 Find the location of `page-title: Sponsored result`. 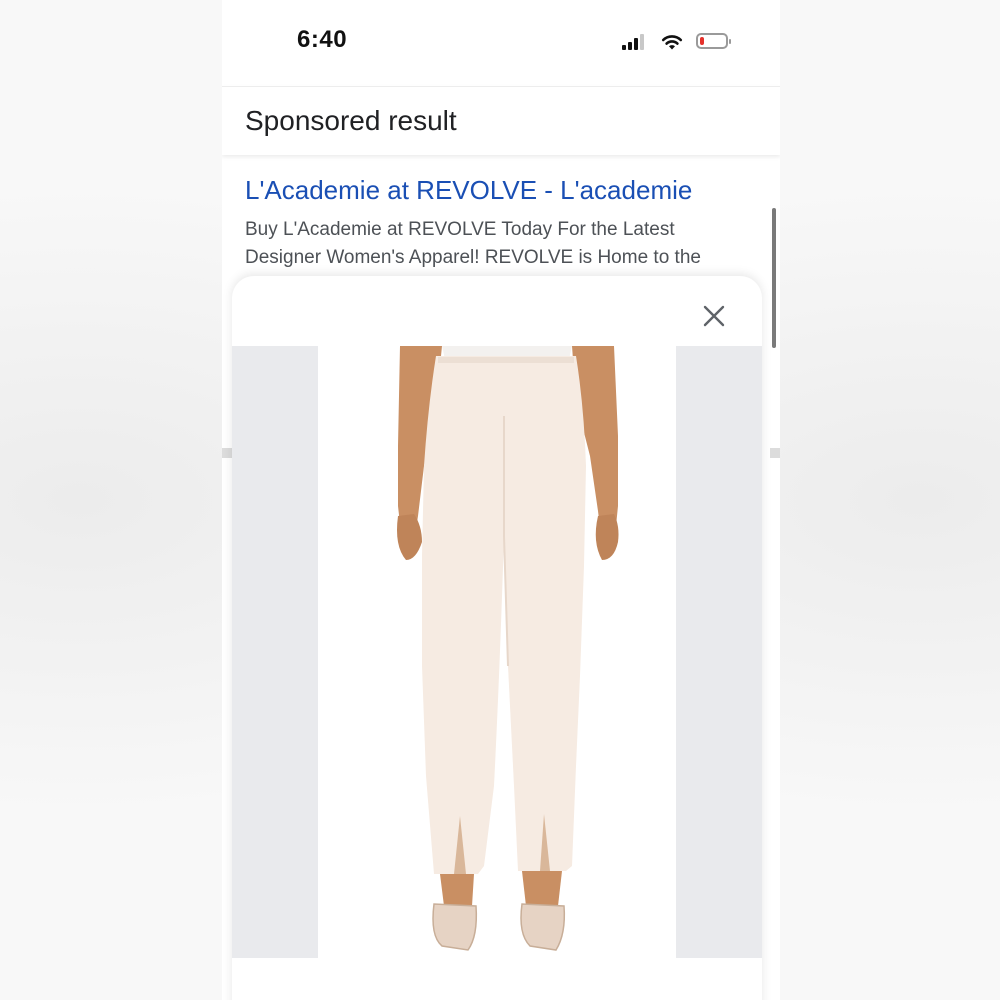

page-title: Sponsored result is located at coordinates (351, 120).